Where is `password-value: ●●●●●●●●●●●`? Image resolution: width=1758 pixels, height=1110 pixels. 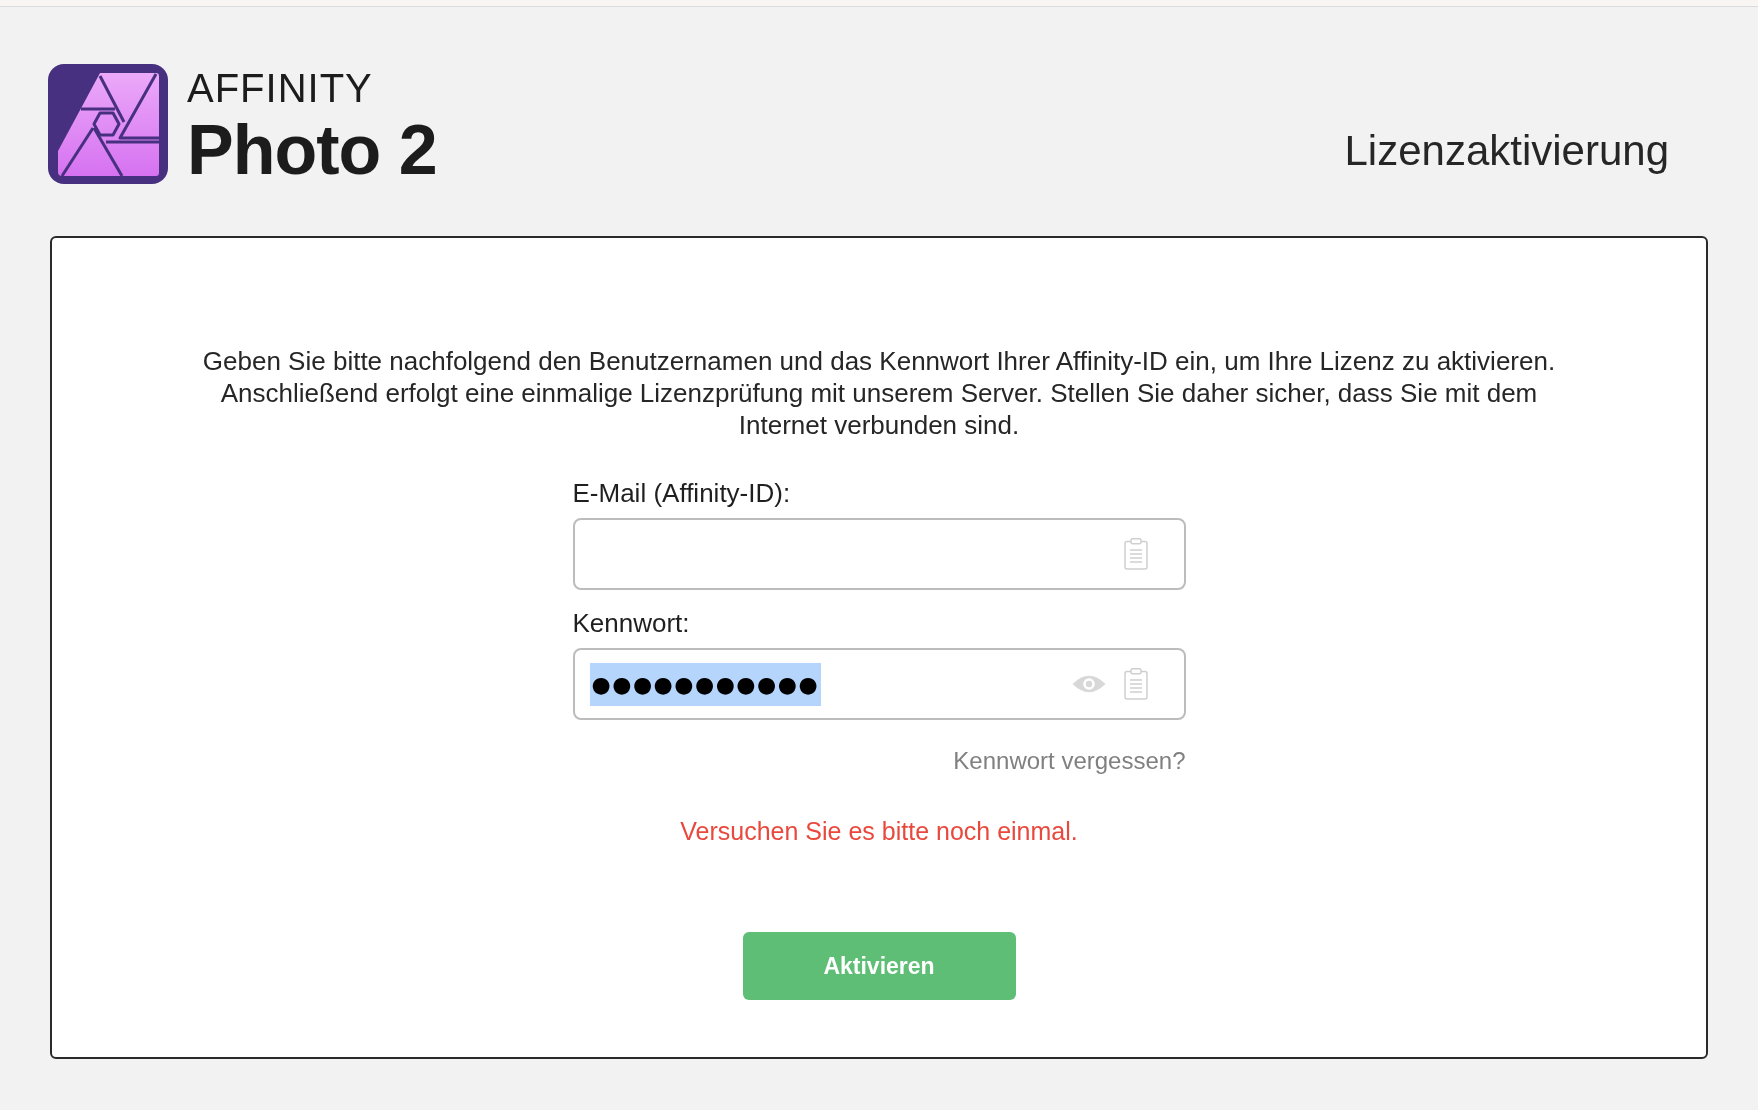
password-value: ●●●●●●●●●●● is located at coordinates (705, 684).